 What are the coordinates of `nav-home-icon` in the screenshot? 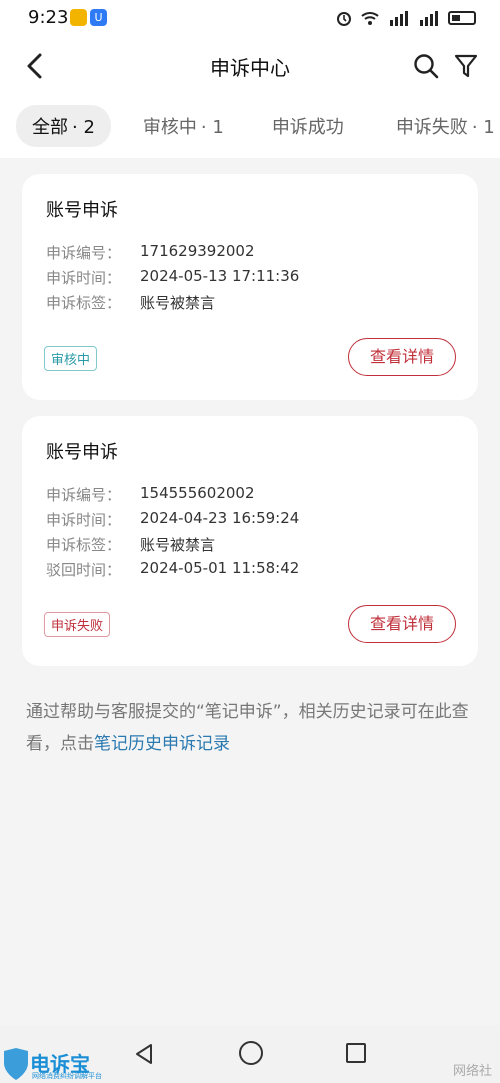 It's located at (251, 1053).